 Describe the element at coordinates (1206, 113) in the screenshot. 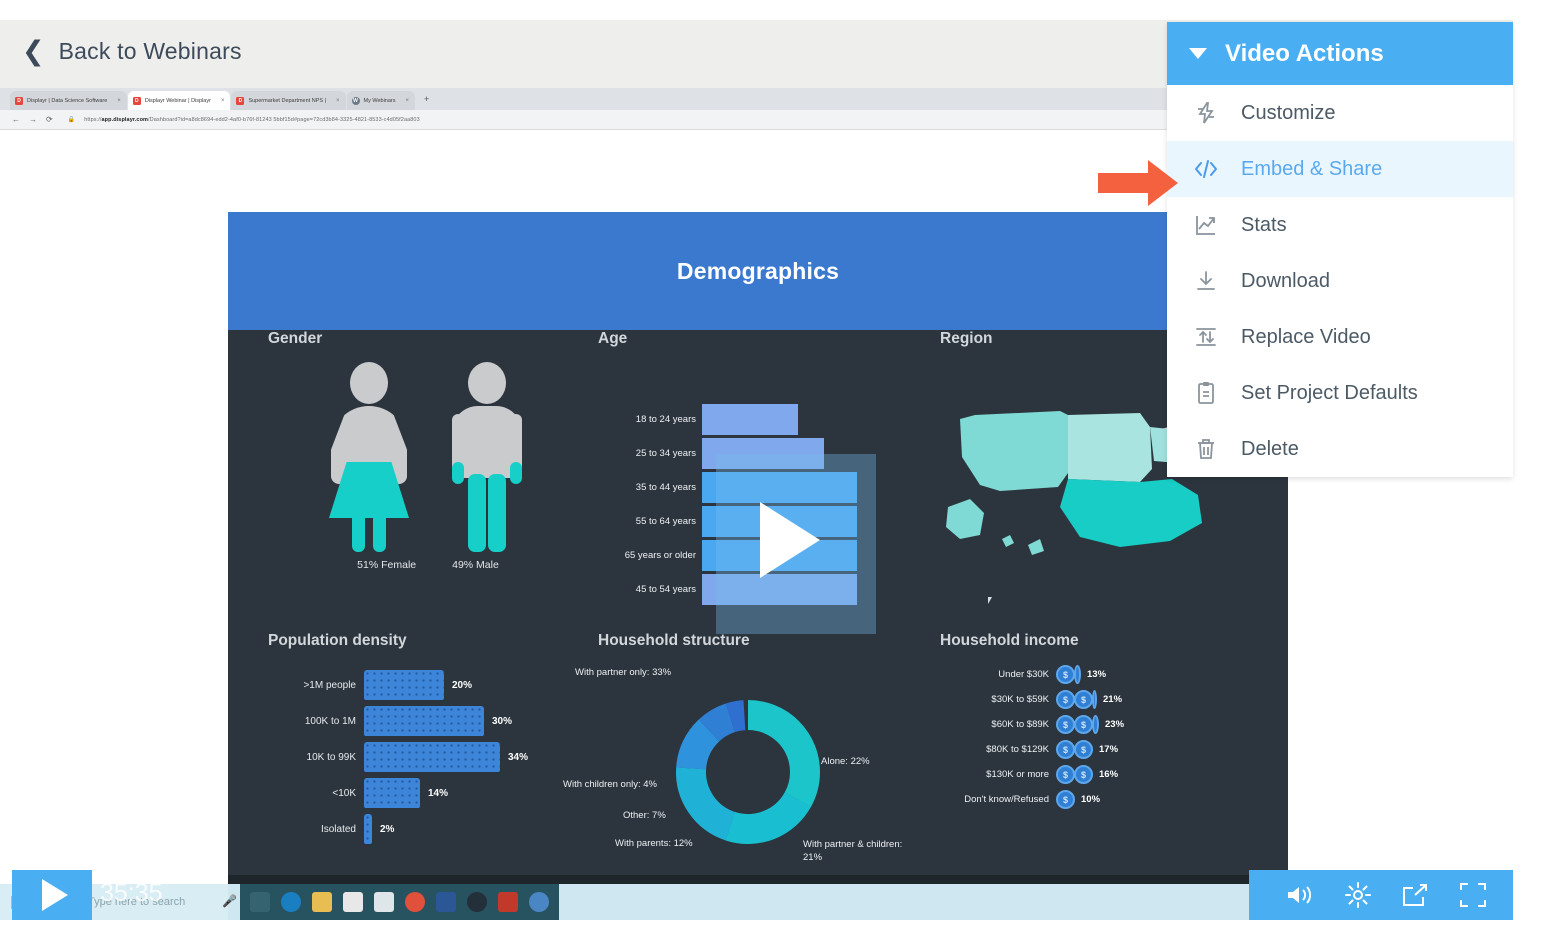

I see `bolt-icon` at that location.